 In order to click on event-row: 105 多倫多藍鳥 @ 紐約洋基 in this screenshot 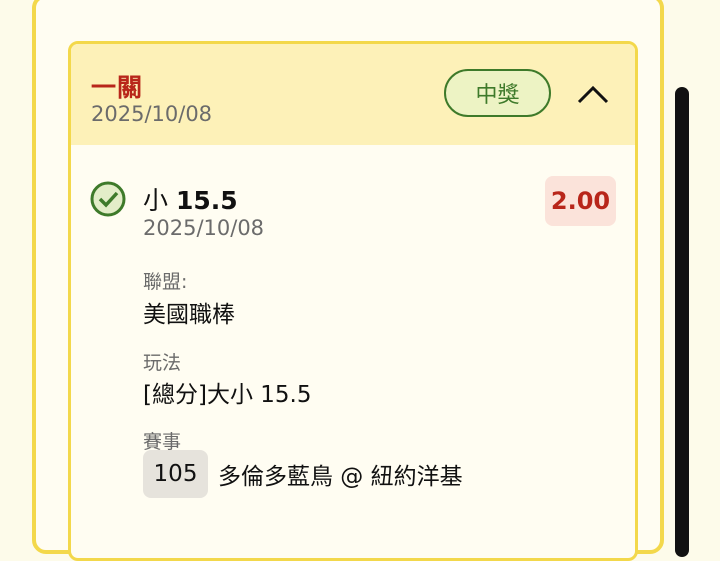, I will do `click(303, 474)`.